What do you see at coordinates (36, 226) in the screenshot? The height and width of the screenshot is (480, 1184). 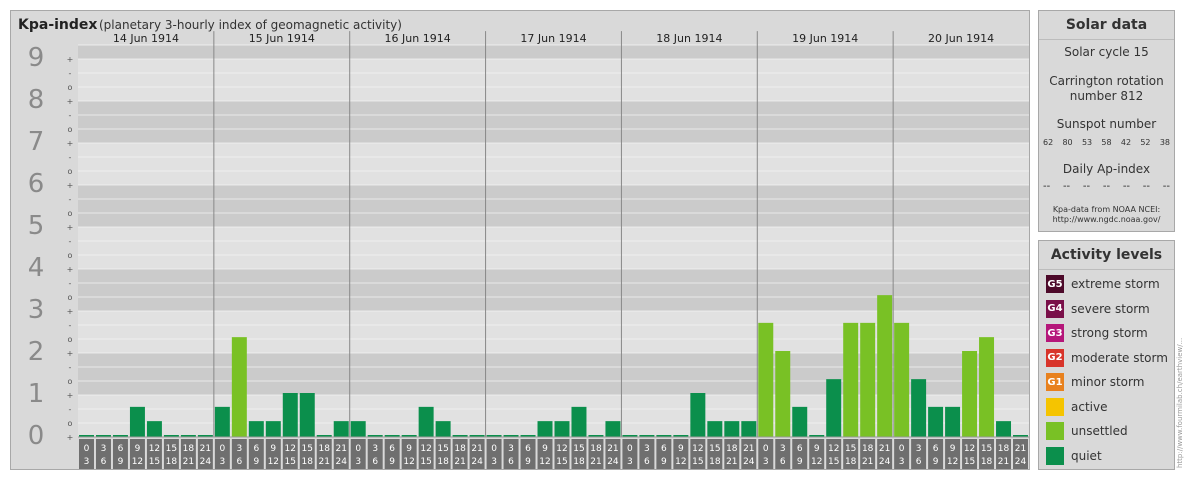 I see `y-tick-label: 5` at bounding box center [36, 226].